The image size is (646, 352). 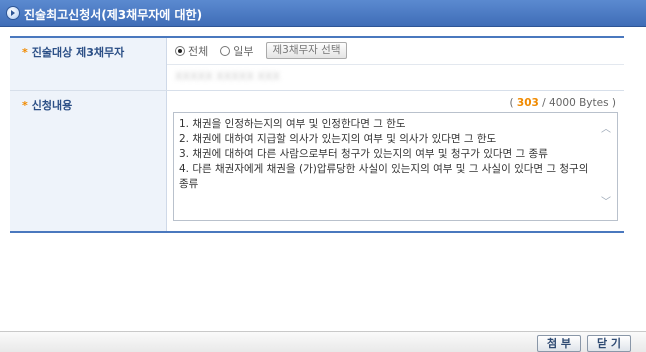 What do you see at coordinates (243, 51) in the screenshot?
I see `radio-partial-label: 일부` at bounding box center [243, 51].